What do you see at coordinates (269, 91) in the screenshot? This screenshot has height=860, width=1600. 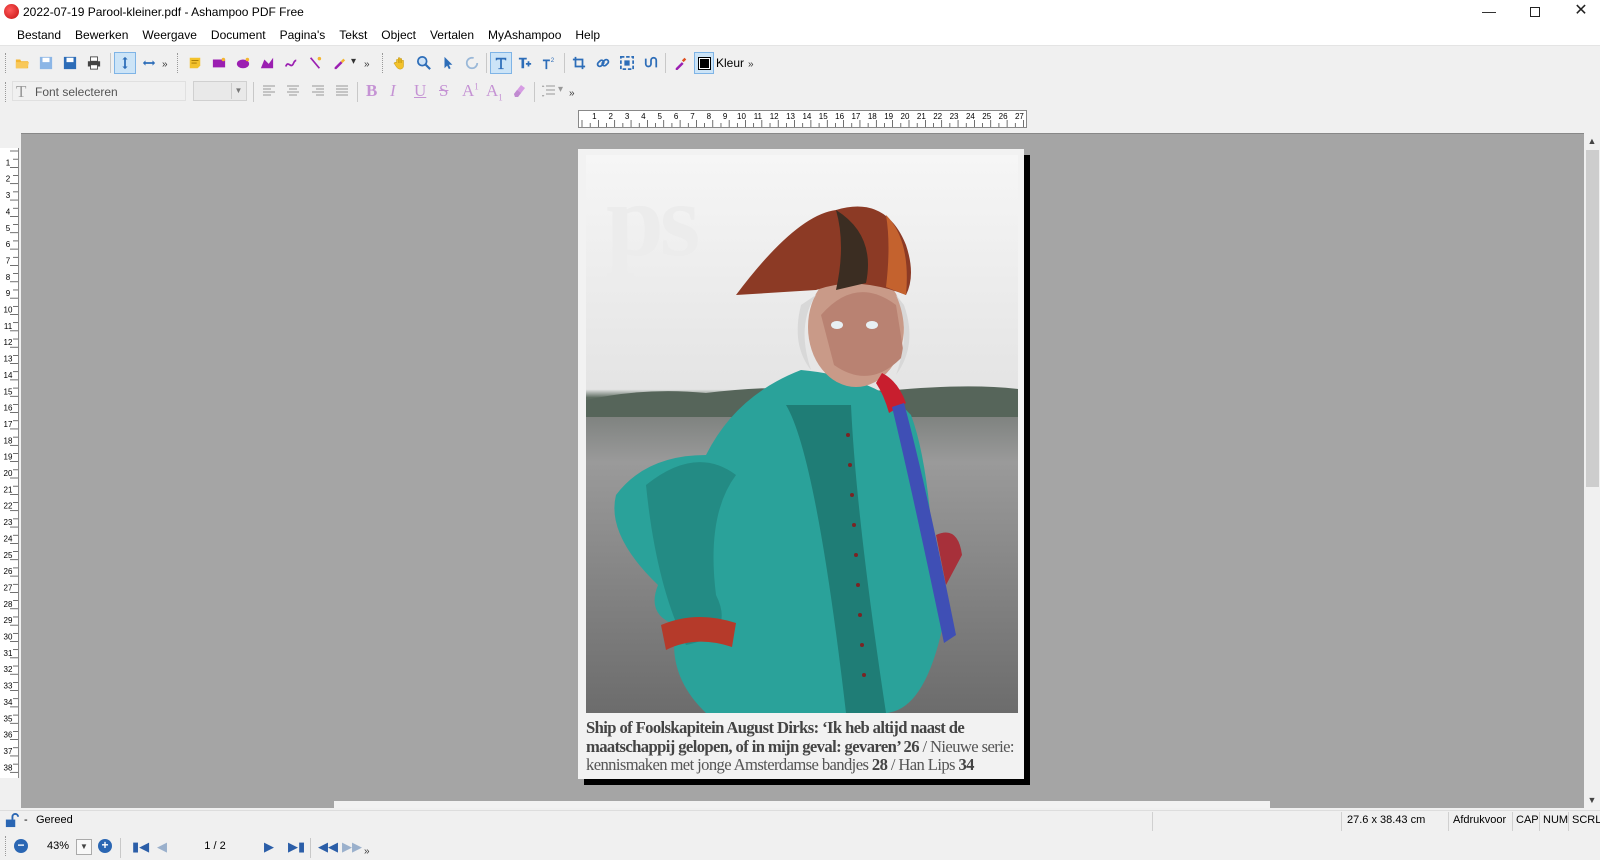 I see `align-left-icon` at bounding box center [269, 91].